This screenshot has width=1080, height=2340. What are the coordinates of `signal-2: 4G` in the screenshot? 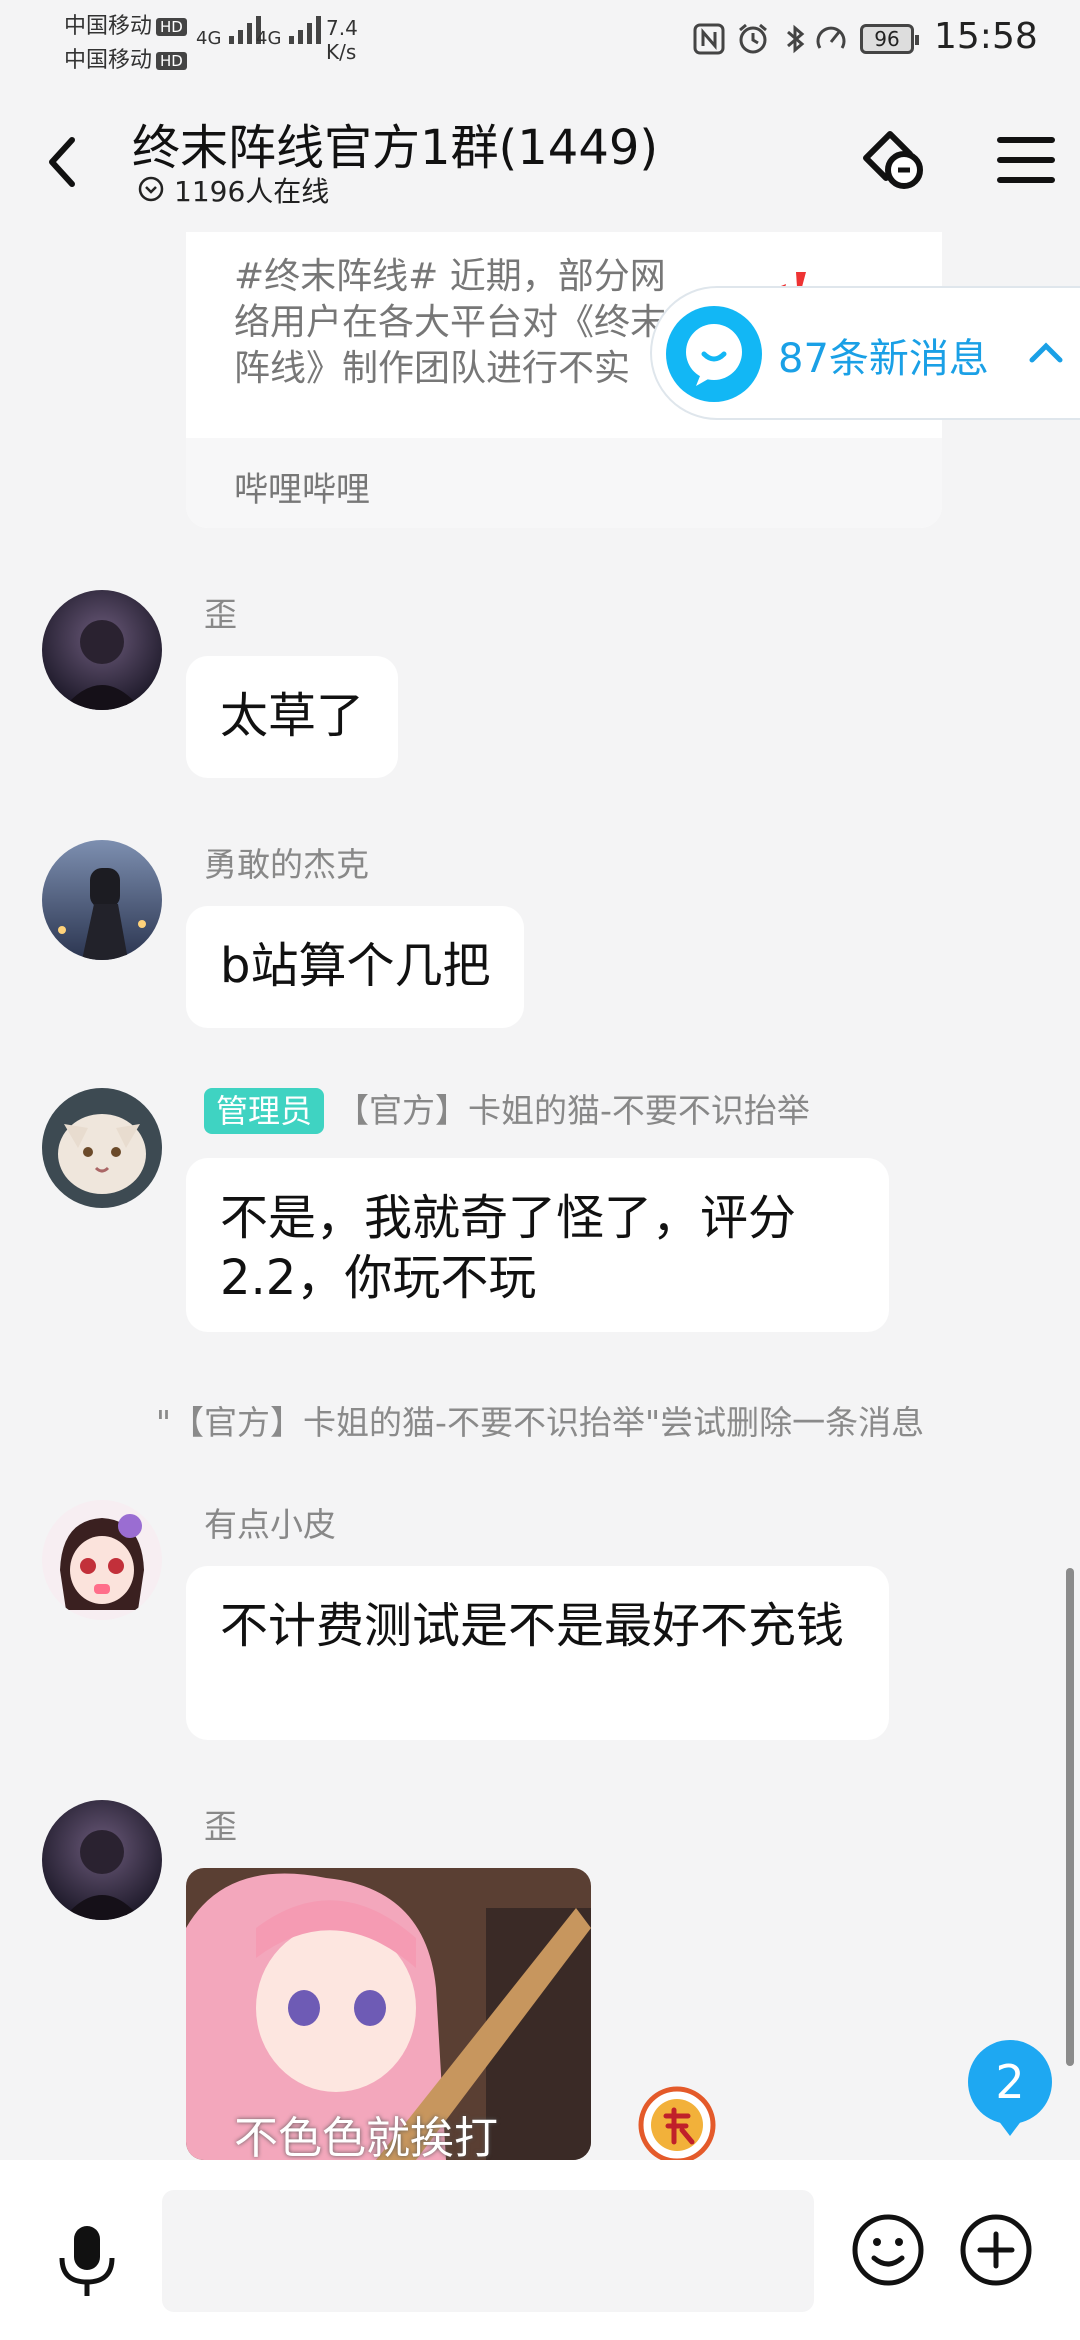 It's located at (291, 31).